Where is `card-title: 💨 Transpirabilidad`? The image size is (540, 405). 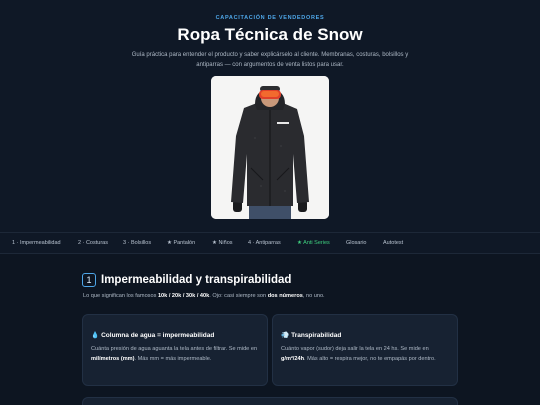
card-title: 💨 Transpirabilidad is located at coordinates (311, 335).